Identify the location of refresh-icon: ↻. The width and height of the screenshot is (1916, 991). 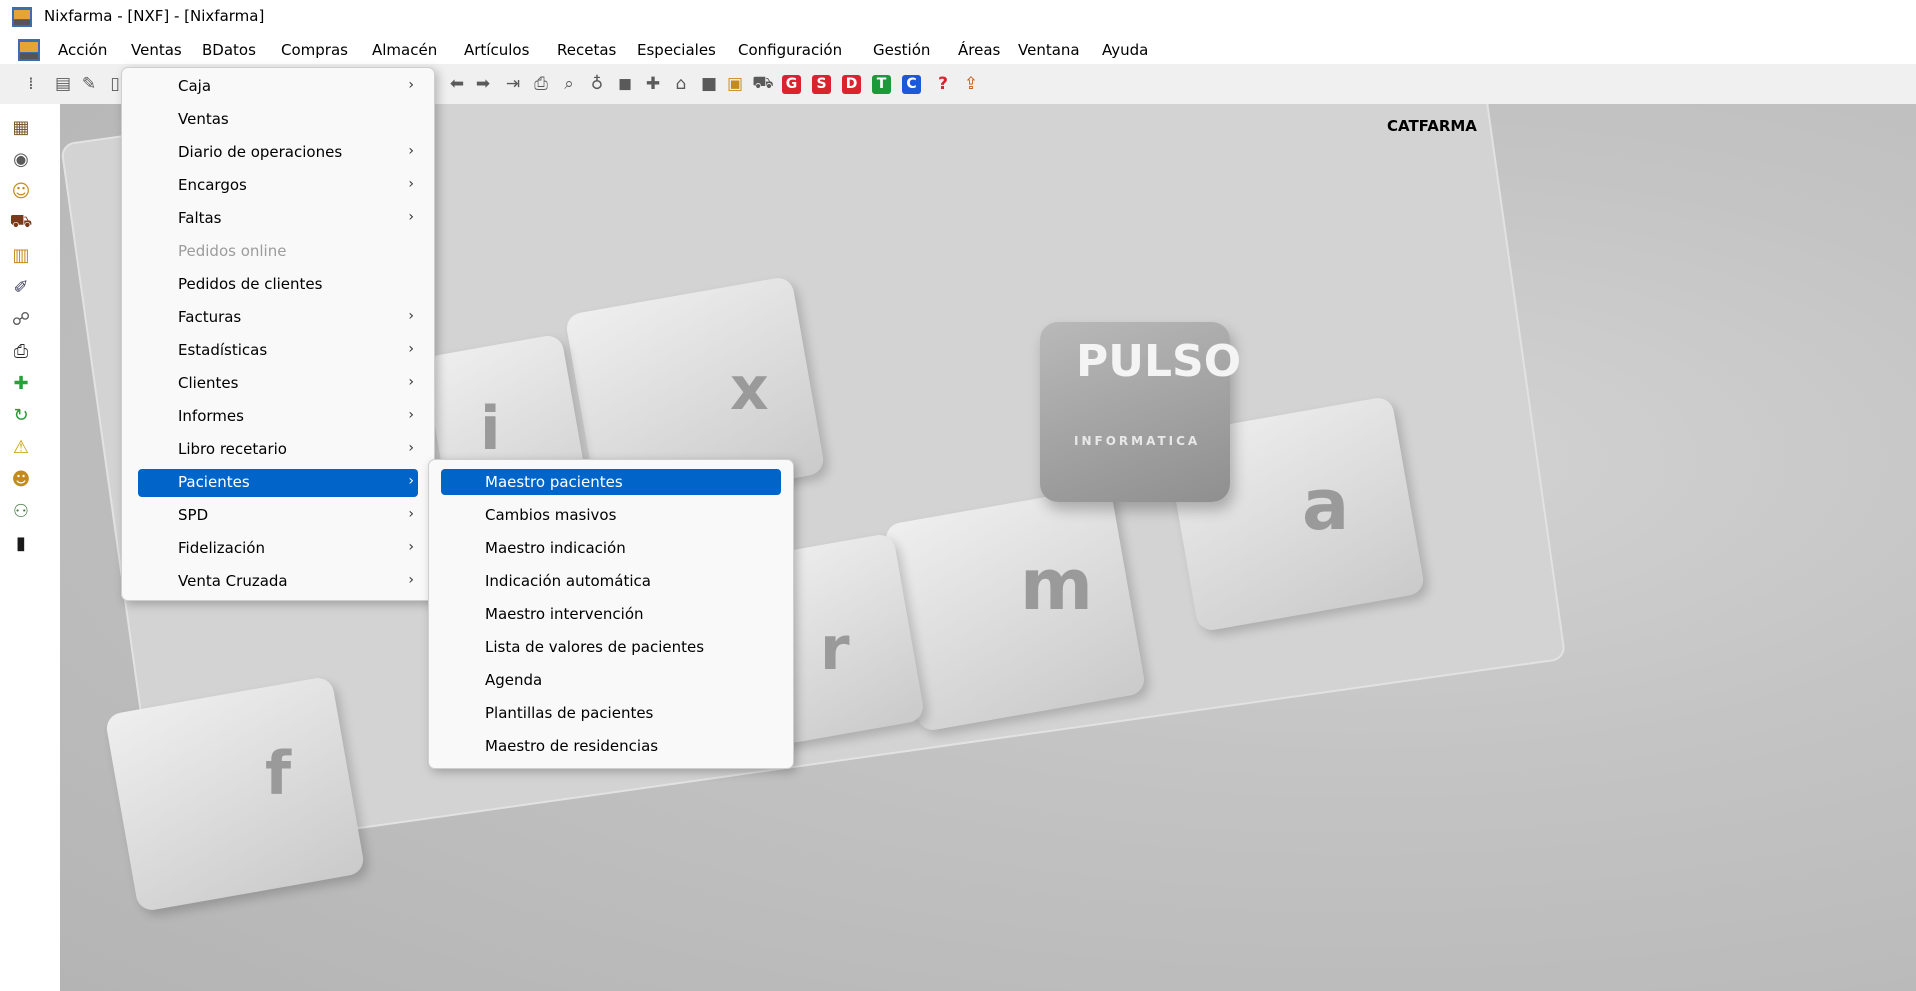
(21, 415).